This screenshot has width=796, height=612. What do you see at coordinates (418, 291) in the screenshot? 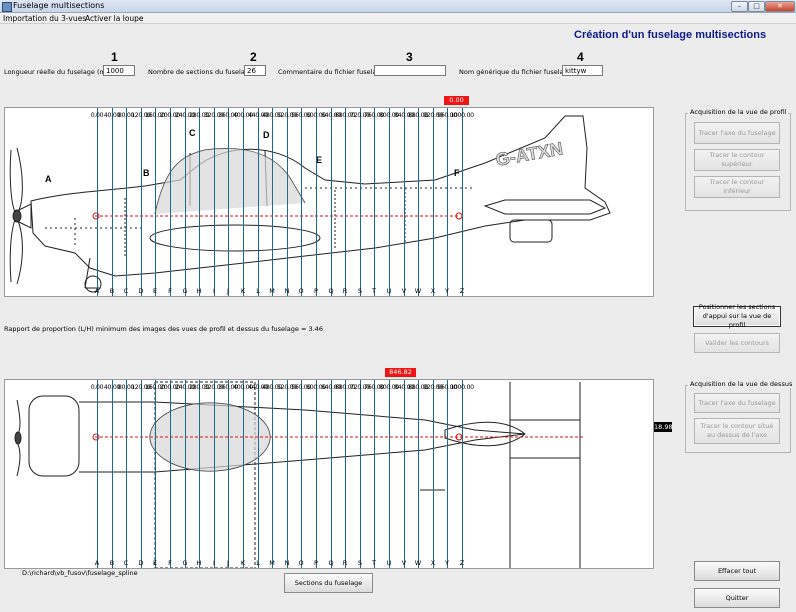
I see `profile-section-letter: W` at bounding box center [418, 291].